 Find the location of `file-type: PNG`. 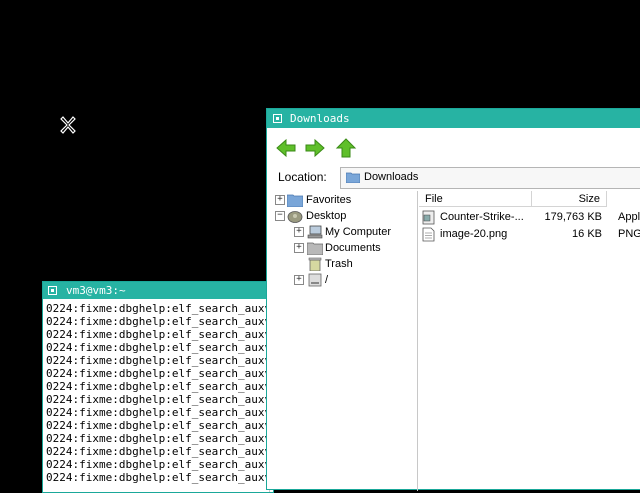

file-type: PNG is located at coordinates (629, 234).